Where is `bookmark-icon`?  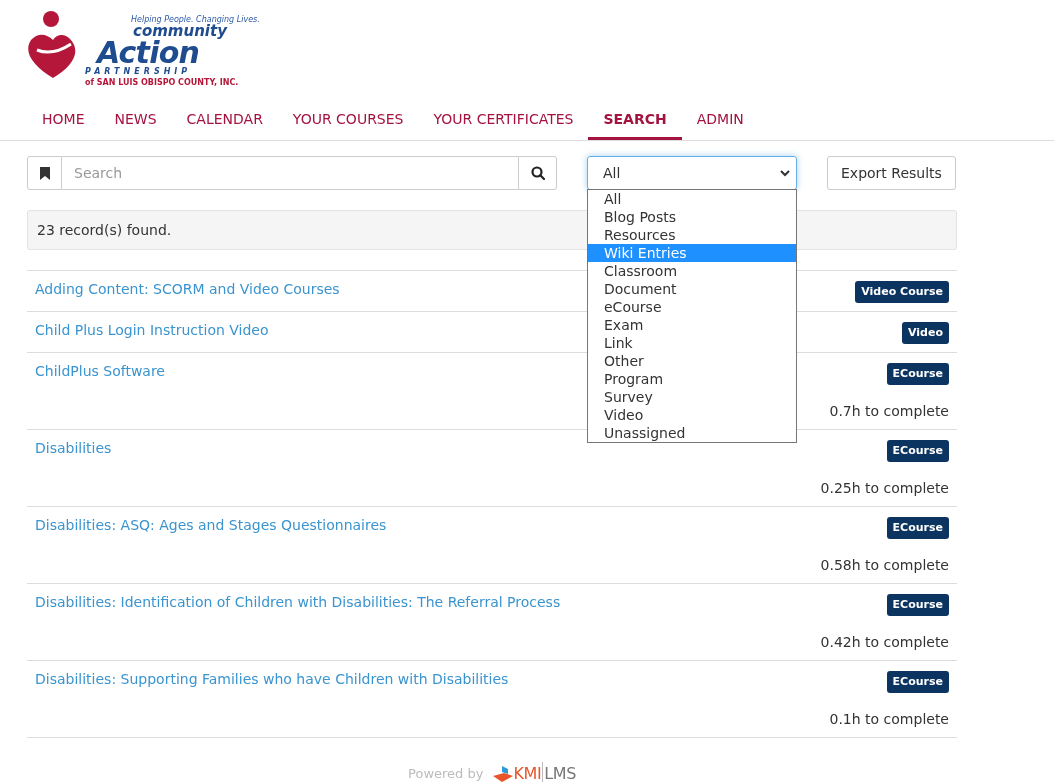
bookmark-icon is located at coordinates (44, 173).